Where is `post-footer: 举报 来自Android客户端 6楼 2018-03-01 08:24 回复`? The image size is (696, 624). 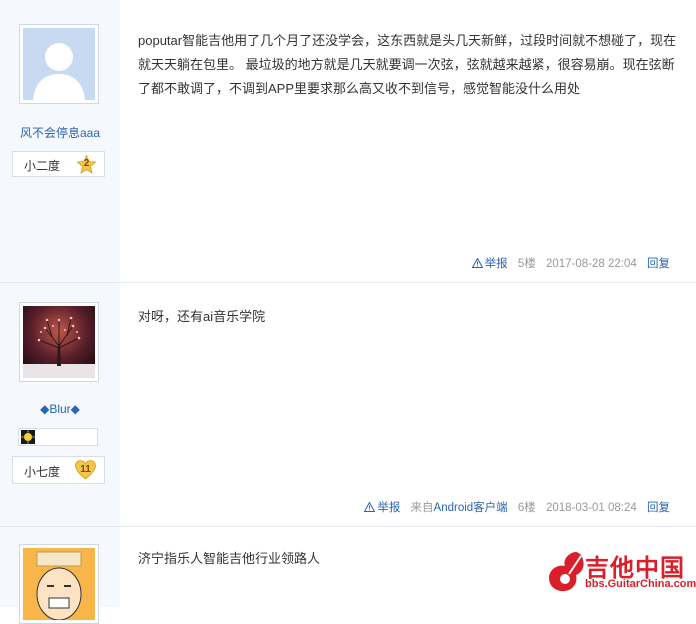
post-footer: 举报 来自Android客户端 6楼 2018-03-01 08:24 回复 is located at coordinates (517, 507).